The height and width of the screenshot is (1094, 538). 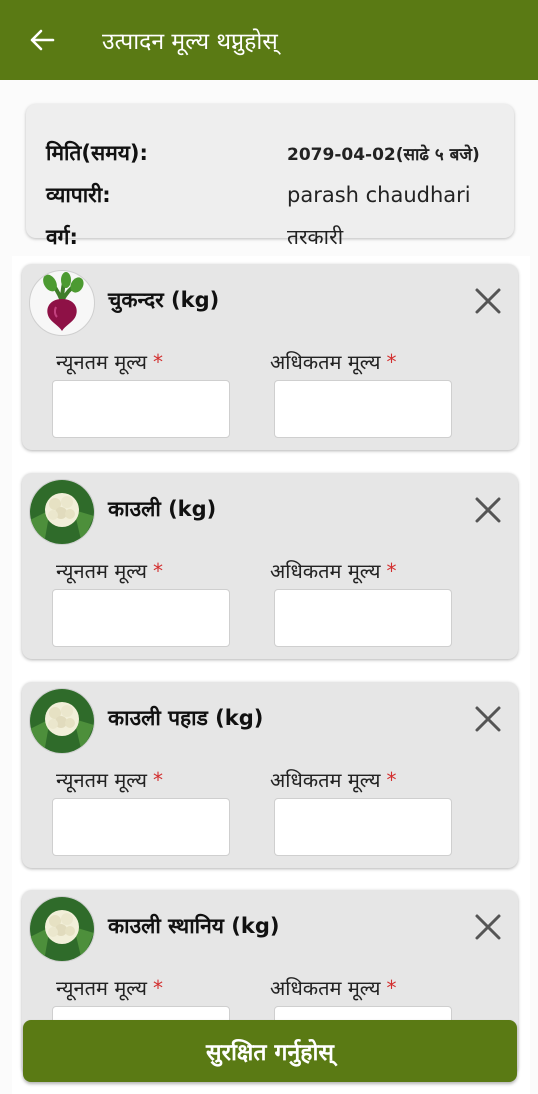 What do you see at coordinates (315, 237) in the screenshot?
I see `category-value: तरकारी` at bounding box center [315, 237].